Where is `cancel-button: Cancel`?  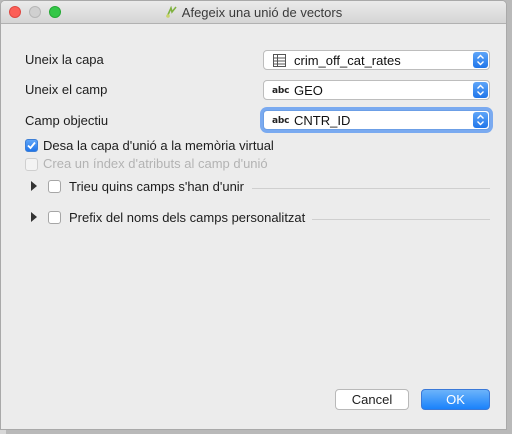
cancel-button: Cancel is located at coordinates (372, 399).